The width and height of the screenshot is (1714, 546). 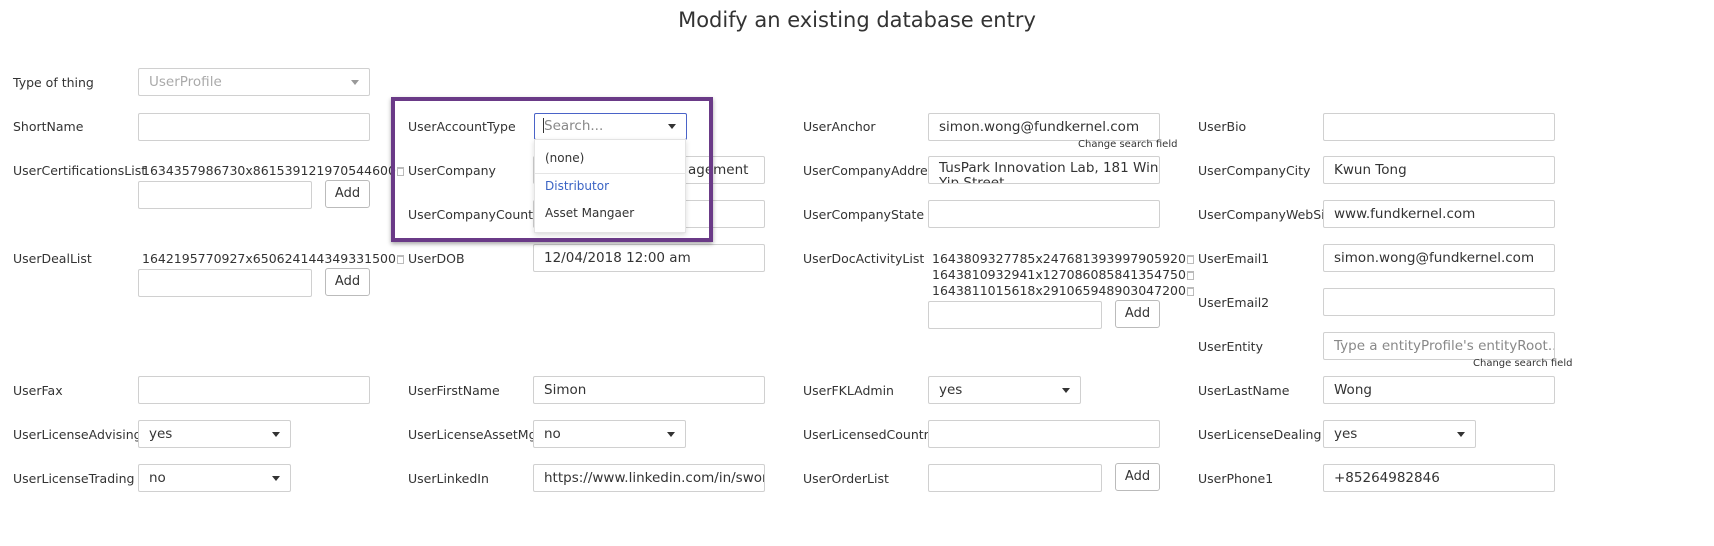 I want to click on user-account-type-dropdown: (none) Distributor Asset Mangaer, so click(x=610, y=186).